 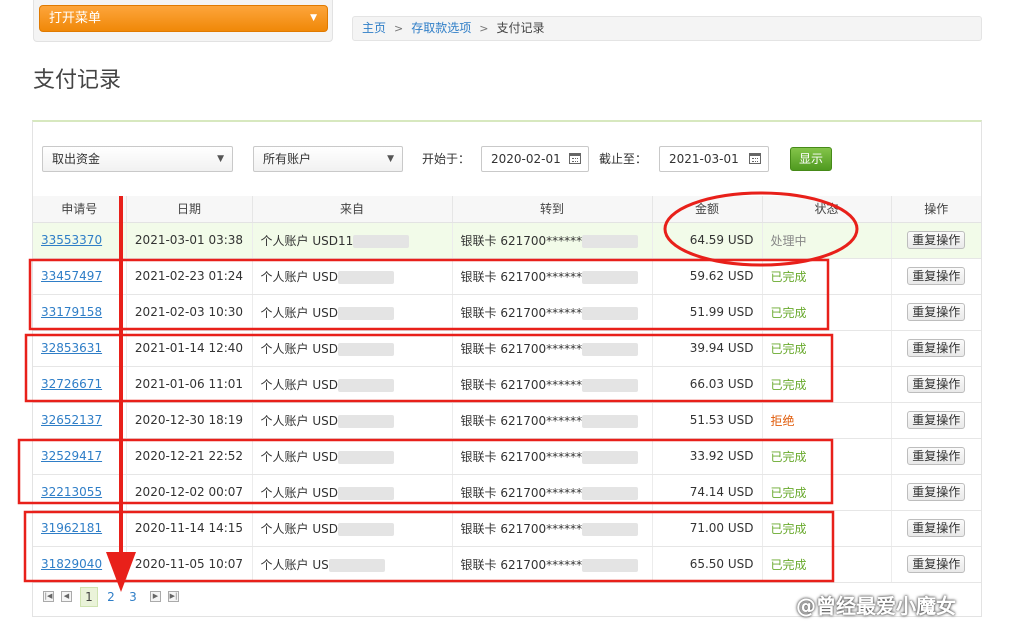 What do you see at coordinates (328, 159) in the screenshot?
I see `account-select: 所有账户 ▼` at bounding box center [328, 159].